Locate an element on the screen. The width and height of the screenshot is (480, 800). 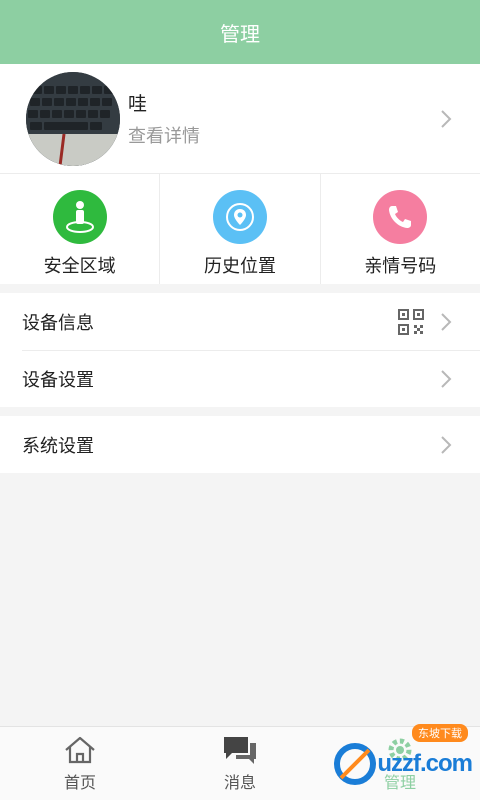
avatar is located at coordinates (73, 118).